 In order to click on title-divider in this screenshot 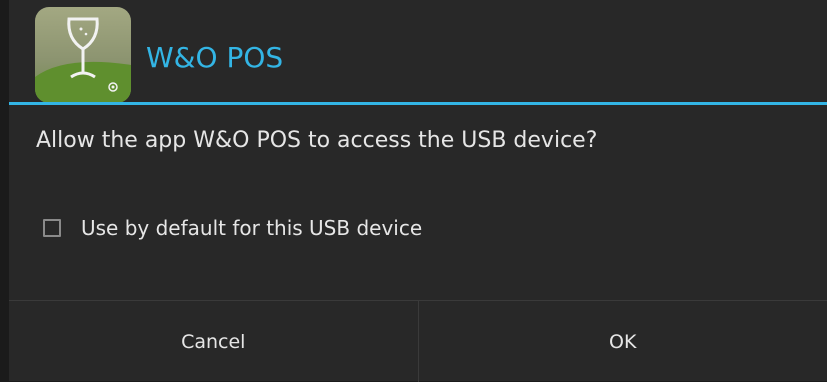, I will do `click(418, 103)`.